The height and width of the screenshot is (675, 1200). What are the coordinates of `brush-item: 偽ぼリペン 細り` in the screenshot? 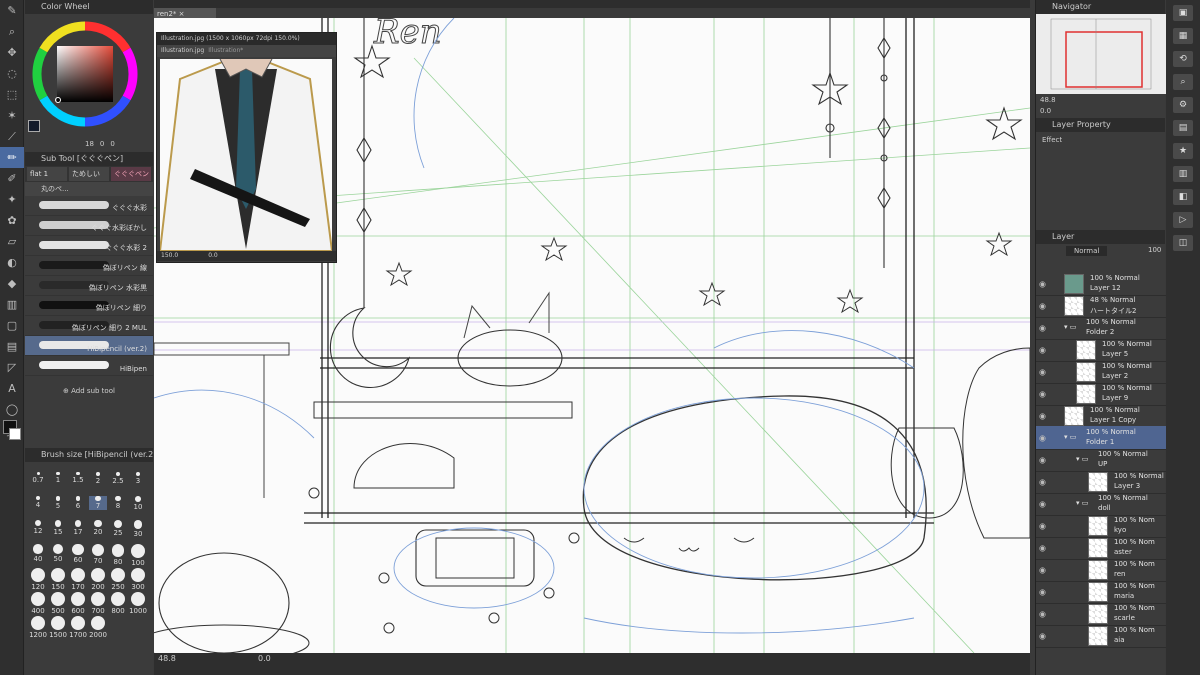 It's located at (89, 306).